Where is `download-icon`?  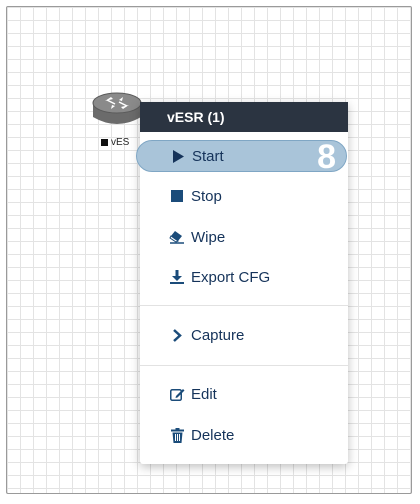 download-icon is located at coordinates (177, 277).